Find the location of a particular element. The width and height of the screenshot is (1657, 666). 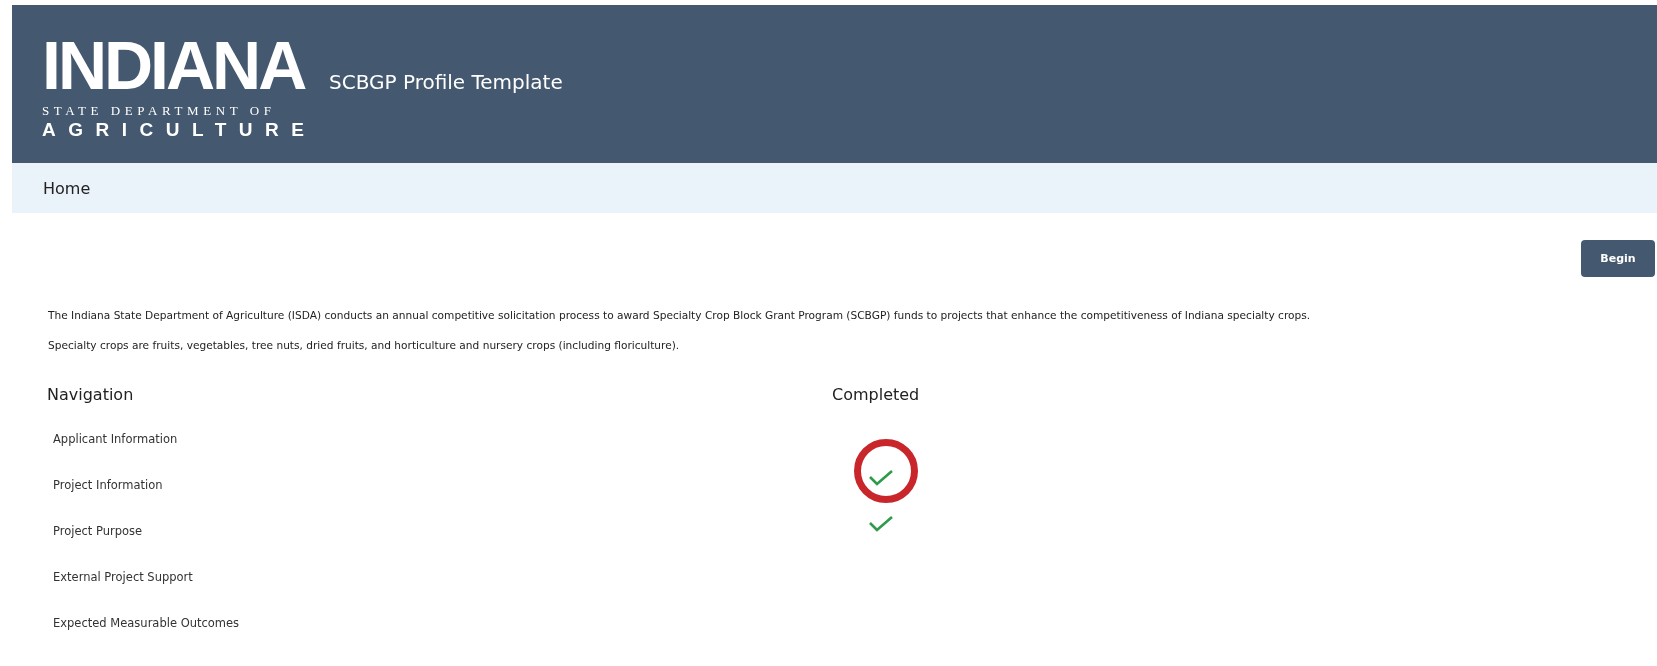

app-title: SCBGP Profile Template is located at coordinates (446, 82).